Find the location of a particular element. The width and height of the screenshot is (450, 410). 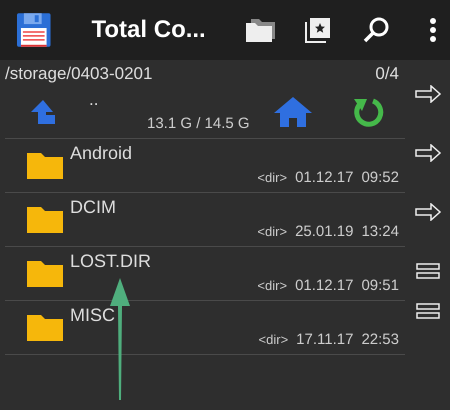

file-date: 25.01.19 is located at coordinates (324, 231).